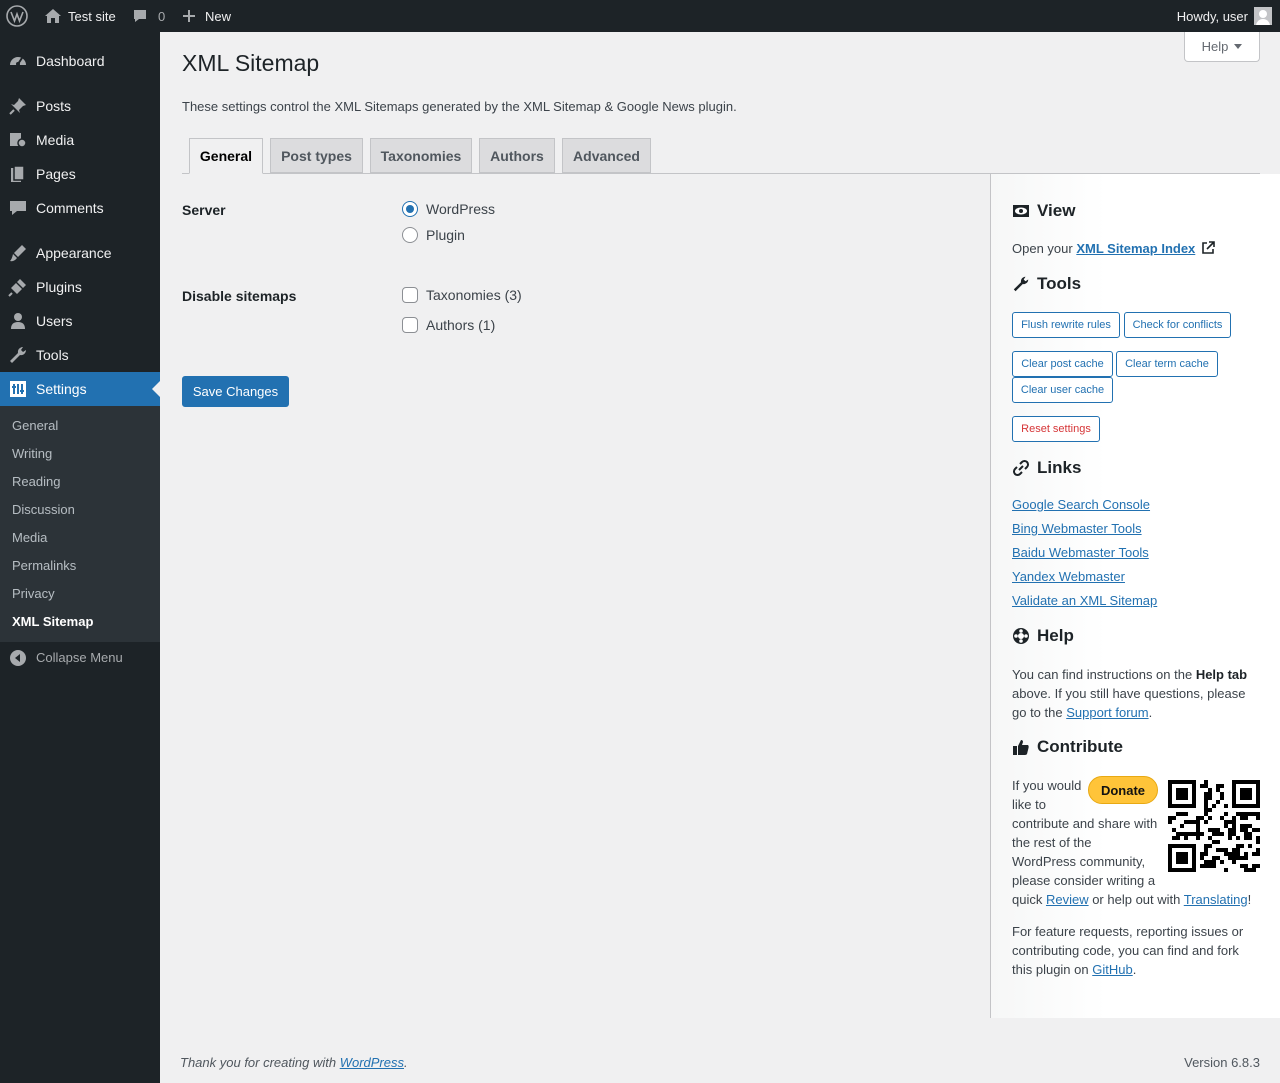 The image size is (1280, 1083). I want to click on view-text-before: Open your, so click(1044, 248).